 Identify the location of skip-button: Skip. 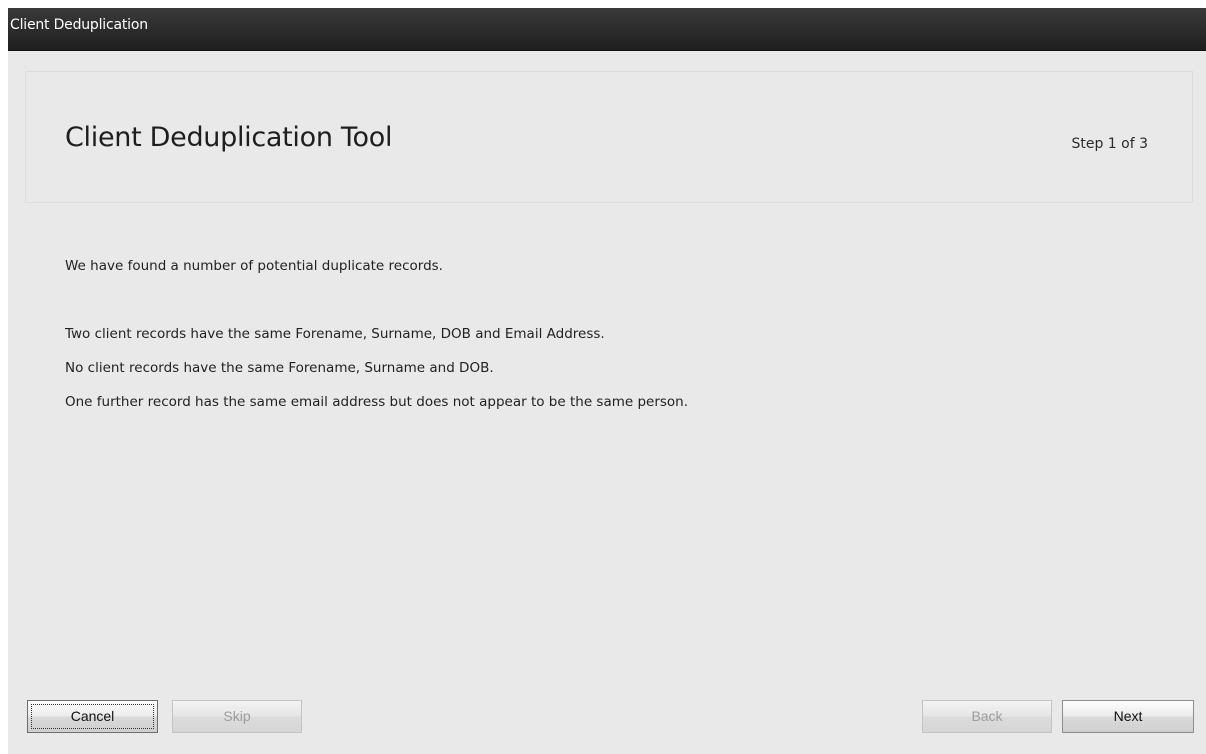
(237, 716).